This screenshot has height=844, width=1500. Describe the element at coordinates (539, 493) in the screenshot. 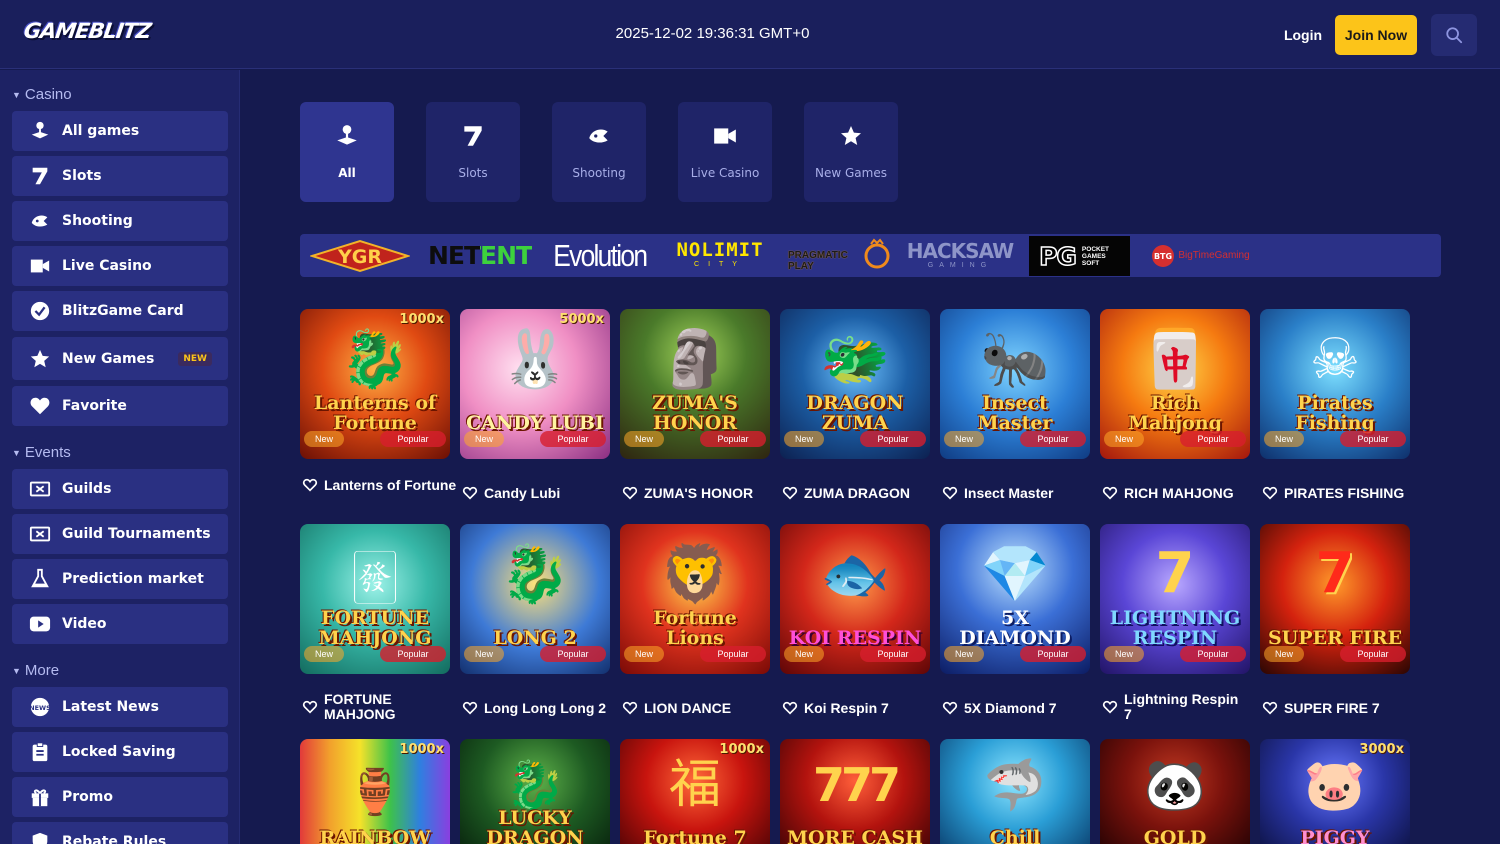

I see `game-name-candy-lubi: Candy Lubi` at that location.